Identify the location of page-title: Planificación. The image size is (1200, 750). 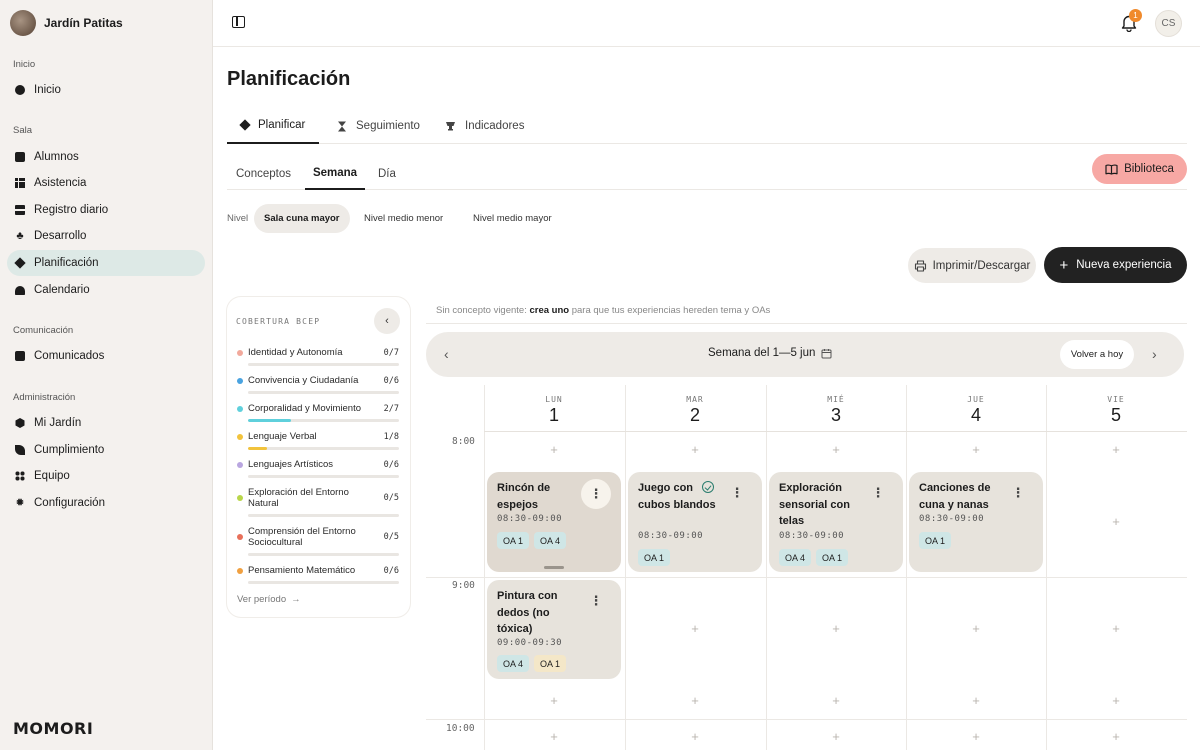
(289, 79).